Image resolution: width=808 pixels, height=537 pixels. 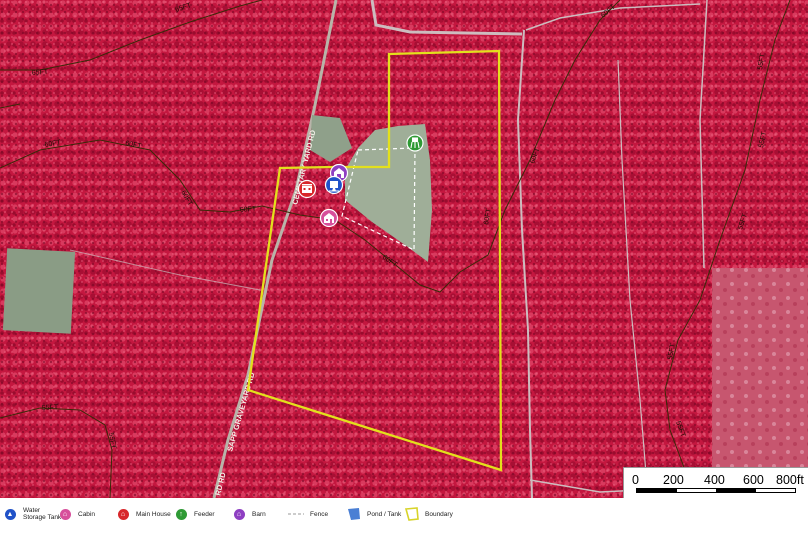 I want to click on scale-labels: 0 200 400 600 800ft, so click(x=717, y=480).